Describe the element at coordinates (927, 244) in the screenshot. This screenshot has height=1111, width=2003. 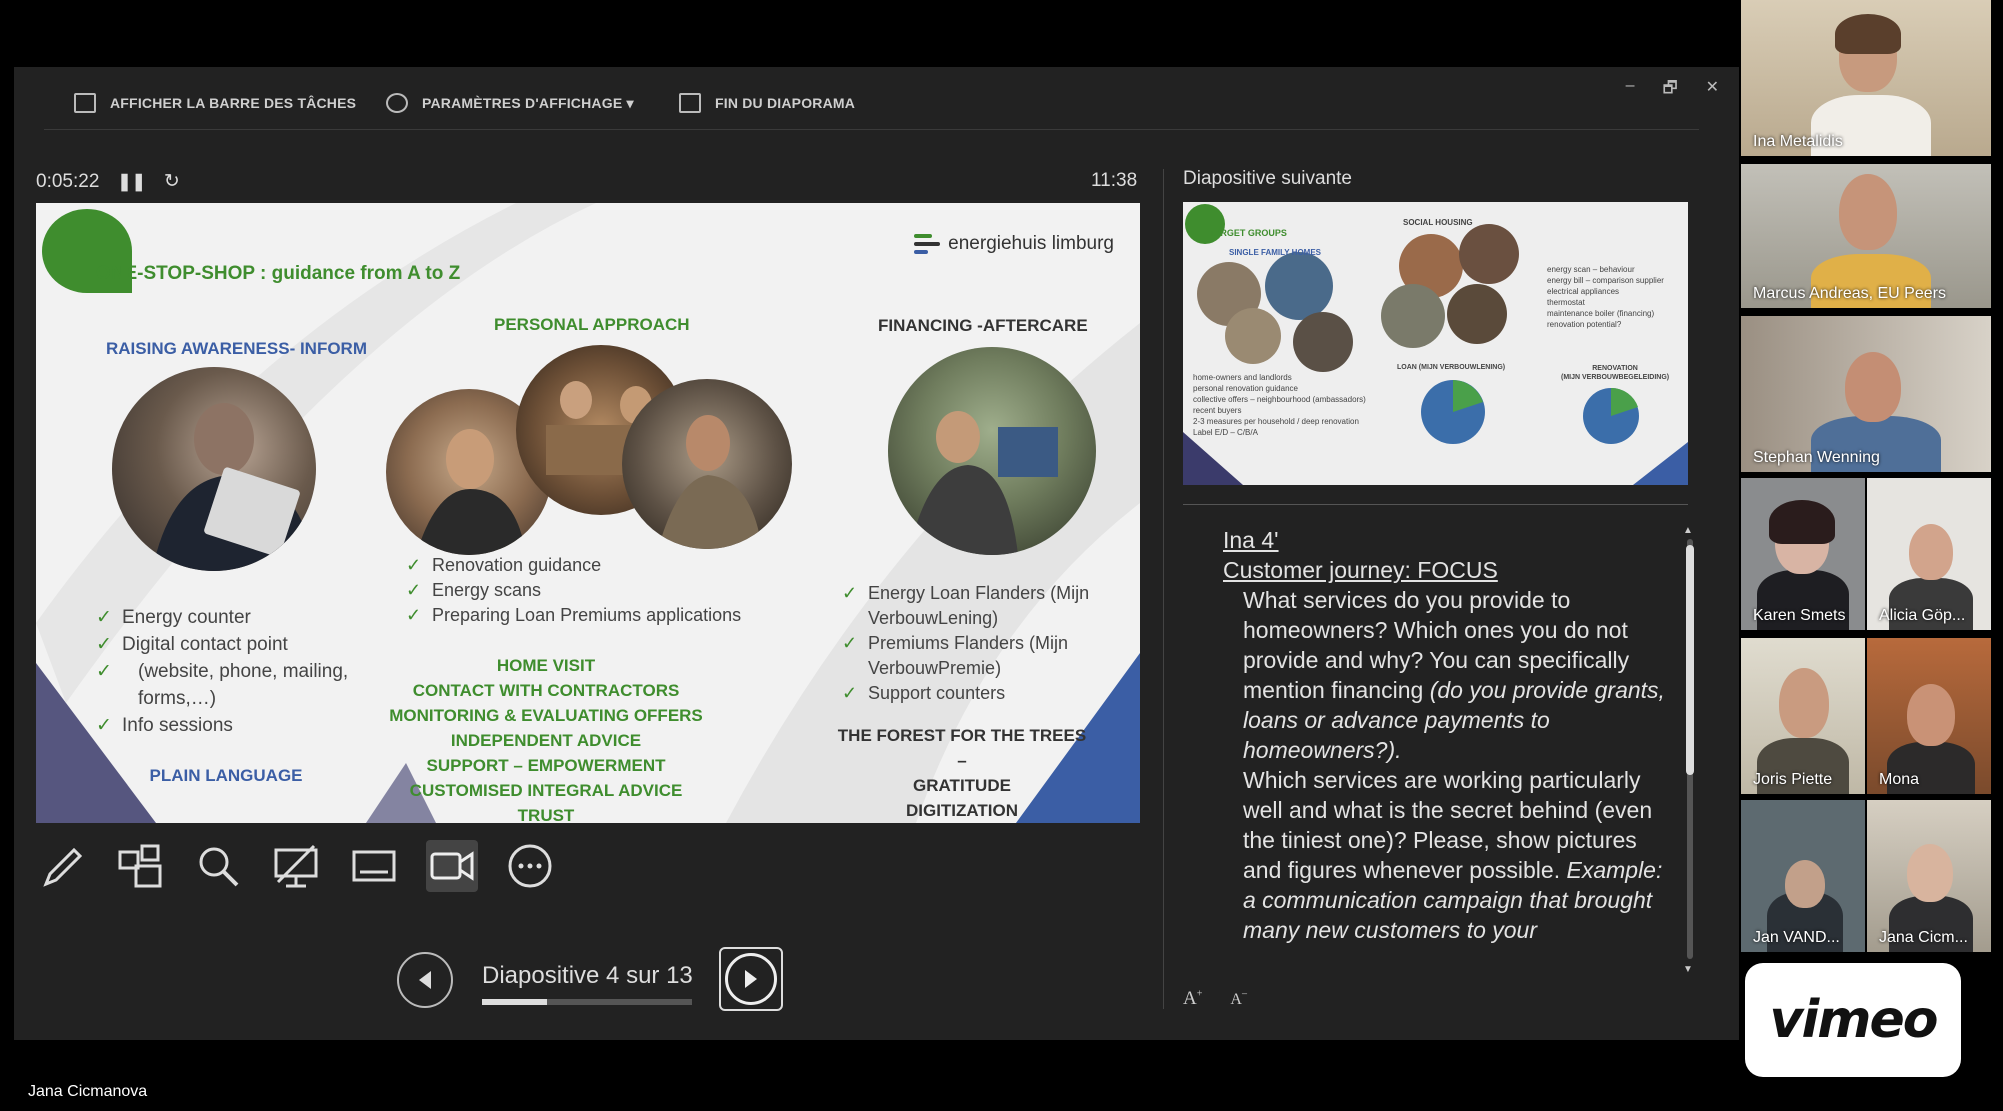
I see `brand-mark-icon` at that location.